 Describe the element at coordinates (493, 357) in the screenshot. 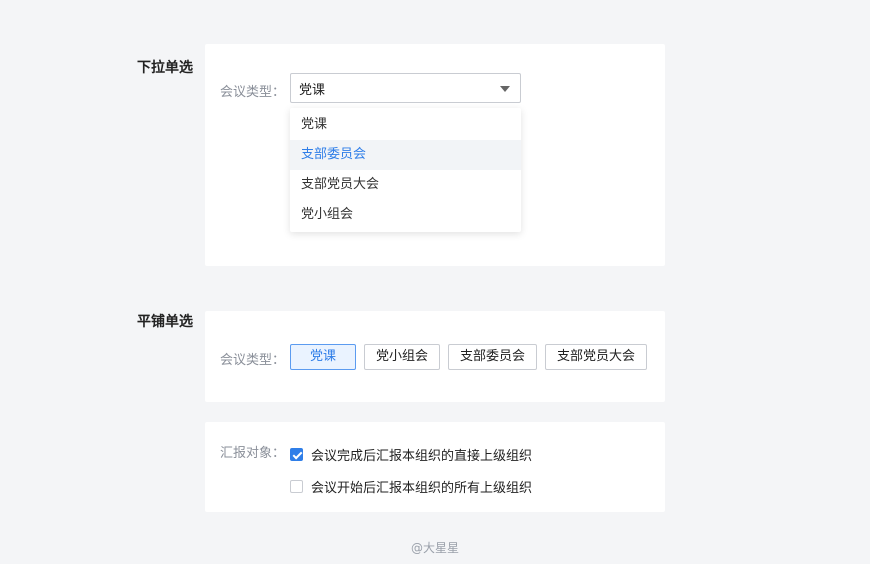

I see `tile-branch-committee: 支部委员会` at that location.